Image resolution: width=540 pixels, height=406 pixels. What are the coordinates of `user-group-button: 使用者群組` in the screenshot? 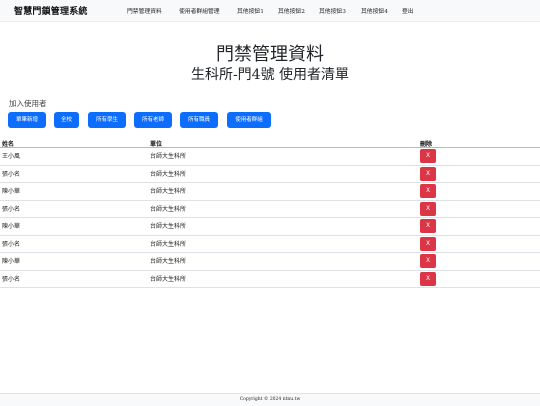 It's located at (249, 120).